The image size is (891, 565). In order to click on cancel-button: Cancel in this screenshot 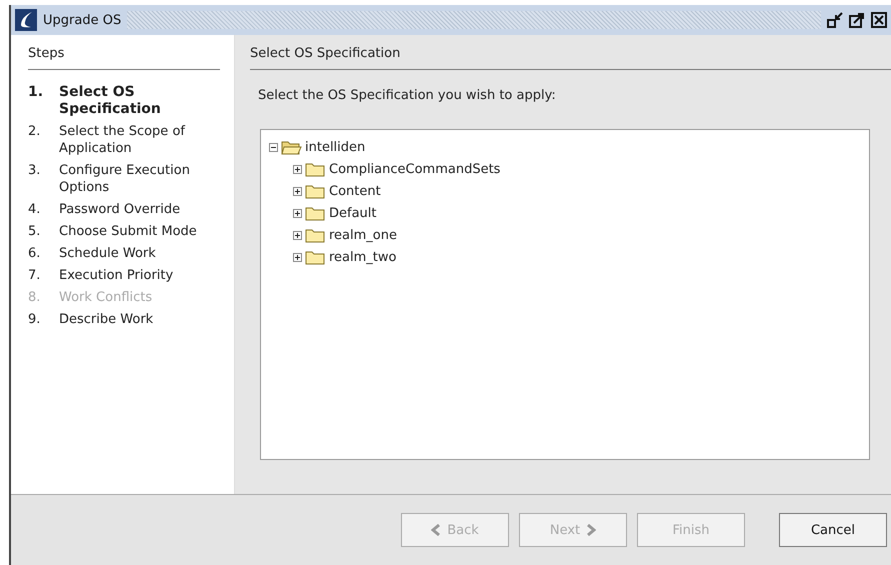, I will do `click(833, 530)`.